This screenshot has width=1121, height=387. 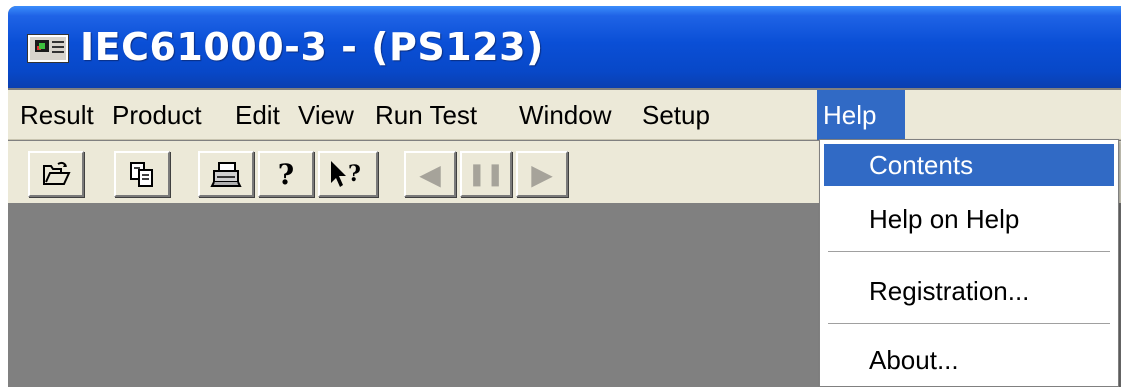 I want to click on menu-setup: Setup, so click(x=676, y=115).